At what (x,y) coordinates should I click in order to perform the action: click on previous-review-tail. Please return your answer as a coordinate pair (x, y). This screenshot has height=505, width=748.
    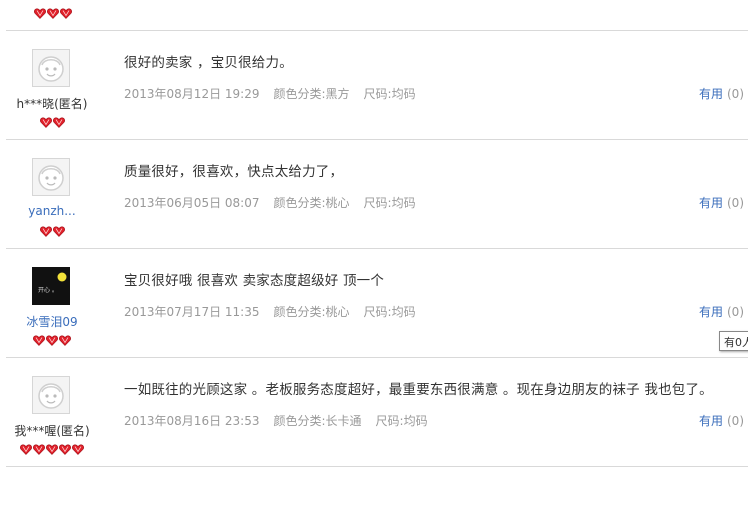
    Looking at the image, I should click on (374, 15).